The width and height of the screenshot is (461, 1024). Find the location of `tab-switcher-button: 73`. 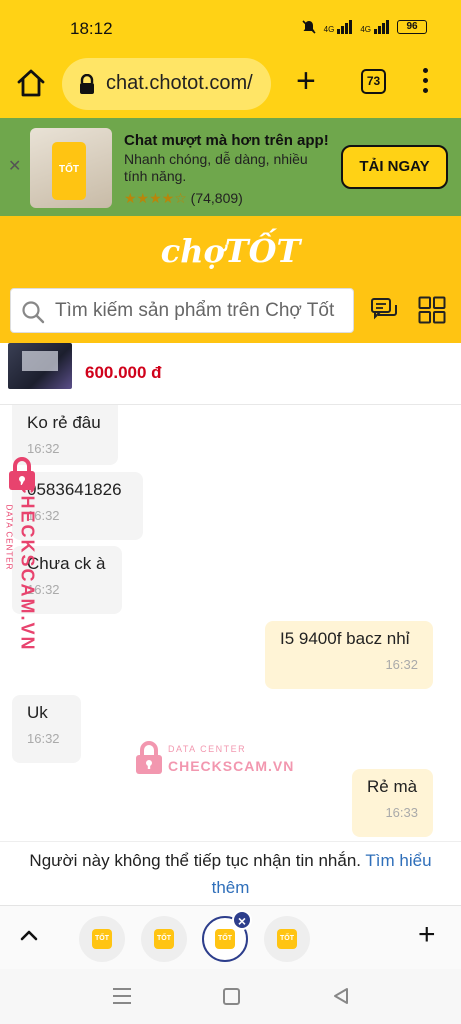

tab-switcher-button: 73 is located at coordinates (373, 81).